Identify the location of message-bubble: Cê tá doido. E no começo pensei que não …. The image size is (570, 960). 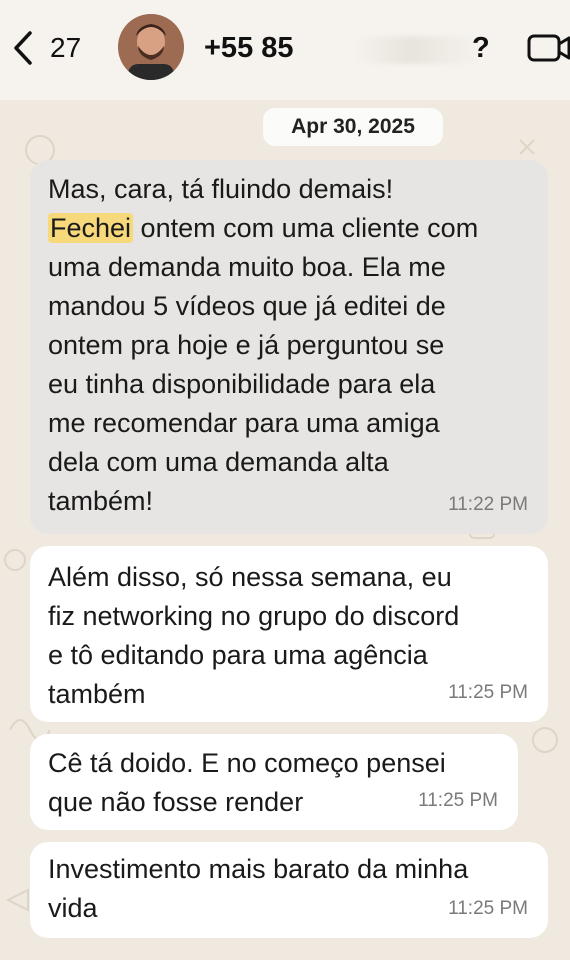
(274, 782).